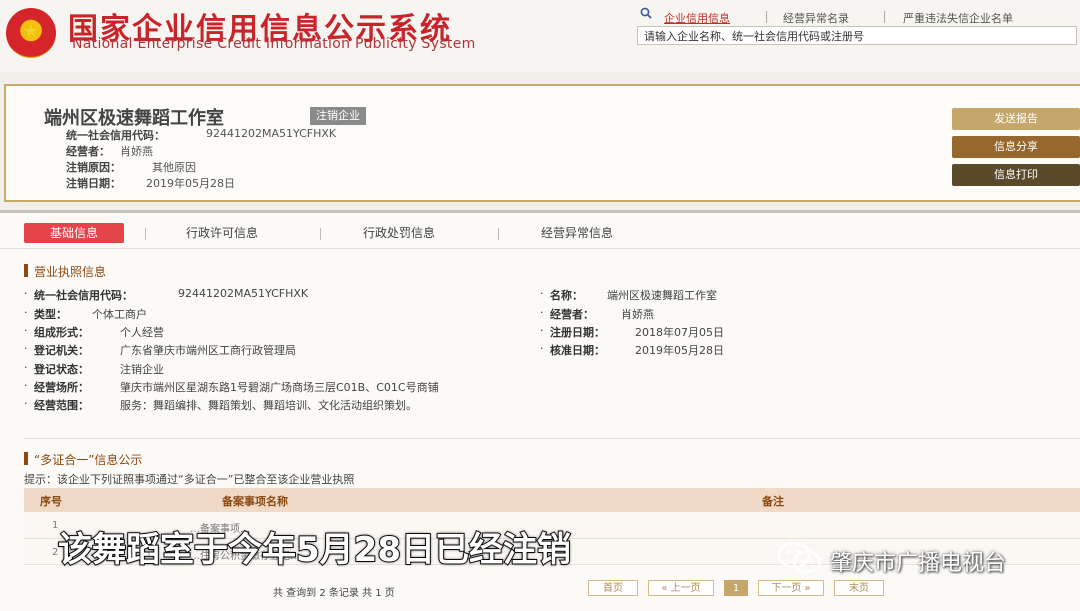 The height and width of the screenshot is (611, 1080). What do you see at coordinates (119, 314) in the screenshot?
I see `field-value-type: 个体工商户` at bounding box center [119, 314].